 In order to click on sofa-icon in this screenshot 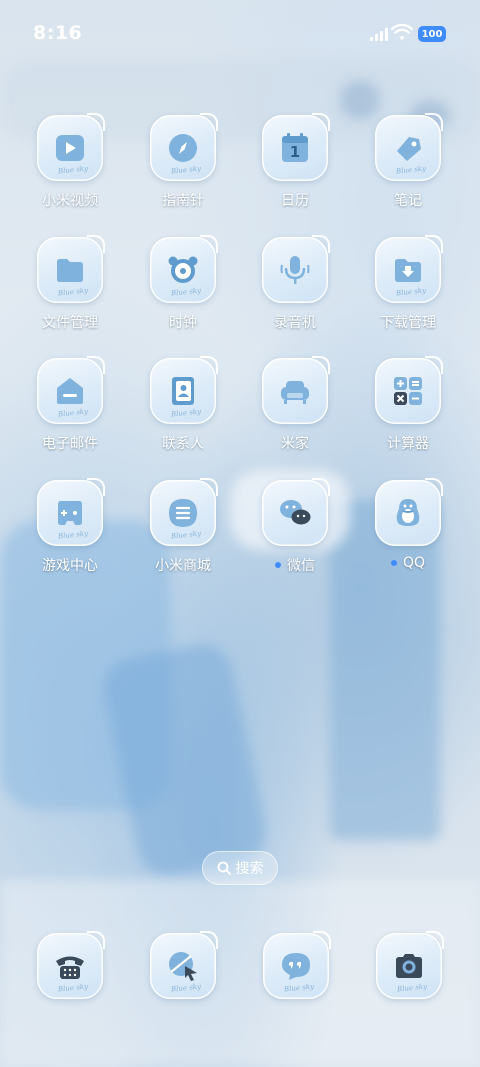, I will do `click(295, 392)`.